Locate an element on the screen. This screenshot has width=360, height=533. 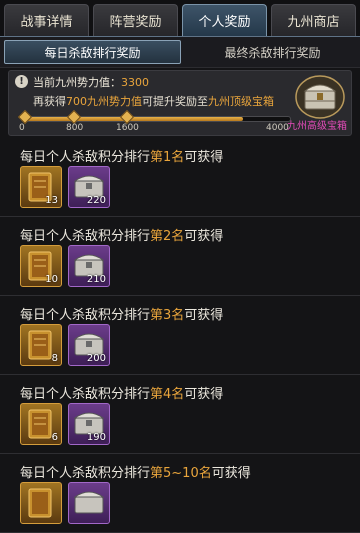
reward-item-book: 6 is located at coordinates (41, 424).